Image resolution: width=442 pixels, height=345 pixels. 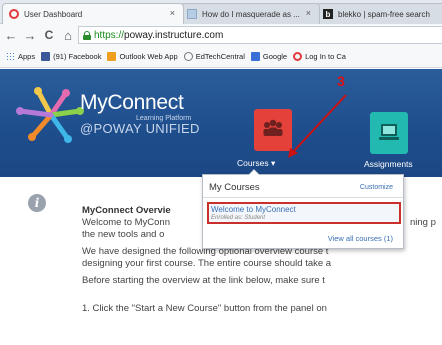 I want to click on blekko-favicon-icon: b, so click(x=328, y=14).